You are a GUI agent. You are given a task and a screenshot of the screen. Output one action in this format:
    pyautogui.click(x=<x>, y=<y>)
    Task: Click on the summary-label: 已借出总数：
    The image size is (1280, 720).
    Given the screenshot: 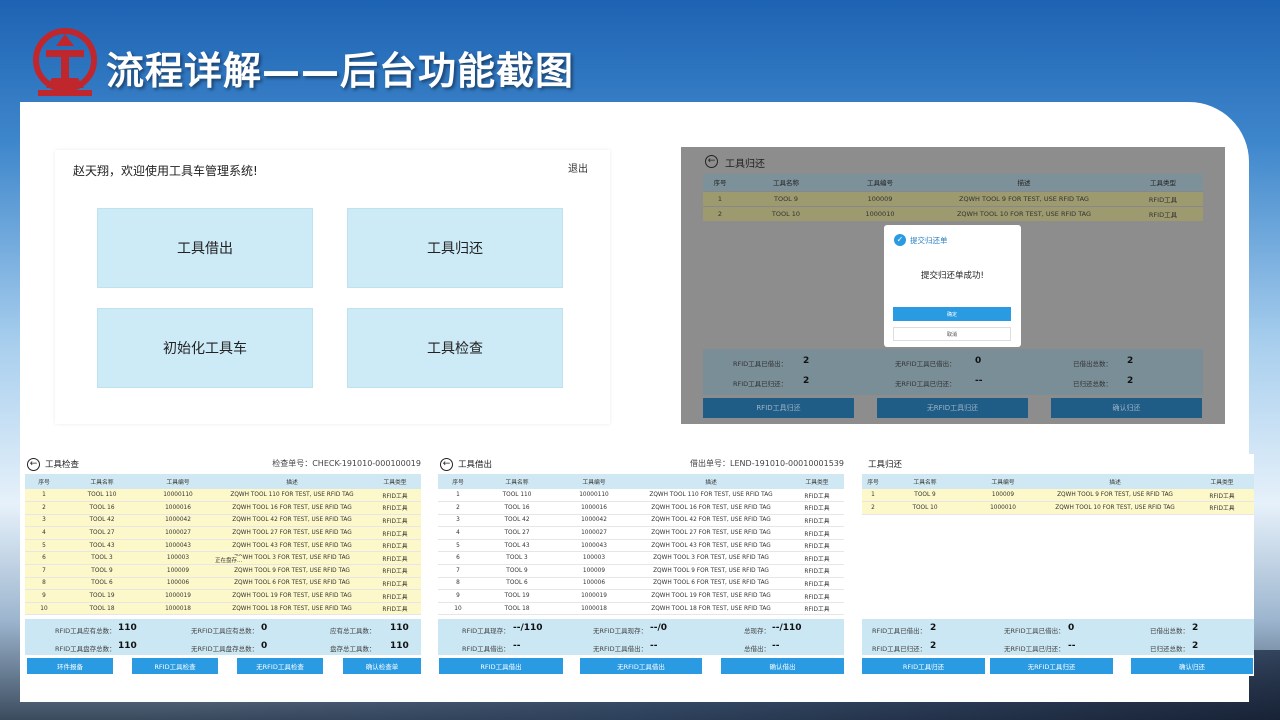 What is the action you would take?
    pyautogui.click(x=1092, y=364)
    